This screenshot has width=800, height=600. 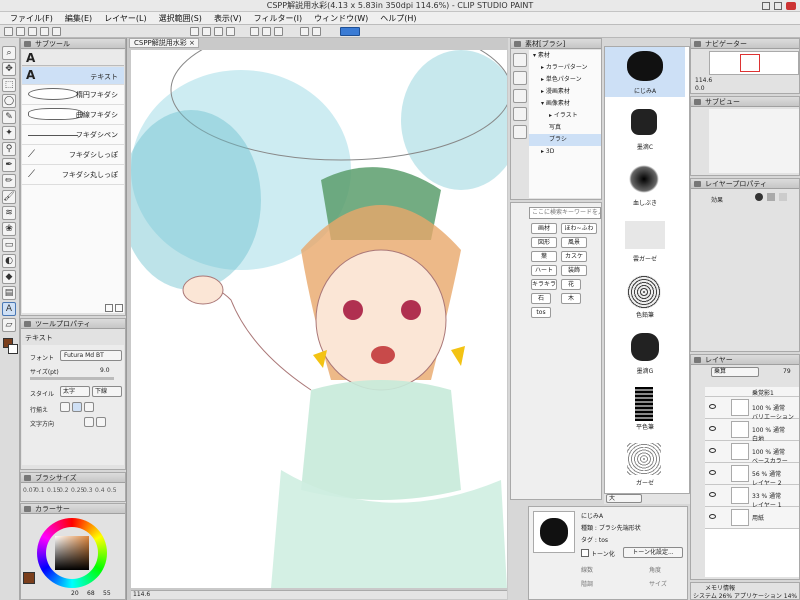 What do you see at coordinates (565, 213) in the screenshot?
I see `material-search-input` at bounding box center [565, 213].